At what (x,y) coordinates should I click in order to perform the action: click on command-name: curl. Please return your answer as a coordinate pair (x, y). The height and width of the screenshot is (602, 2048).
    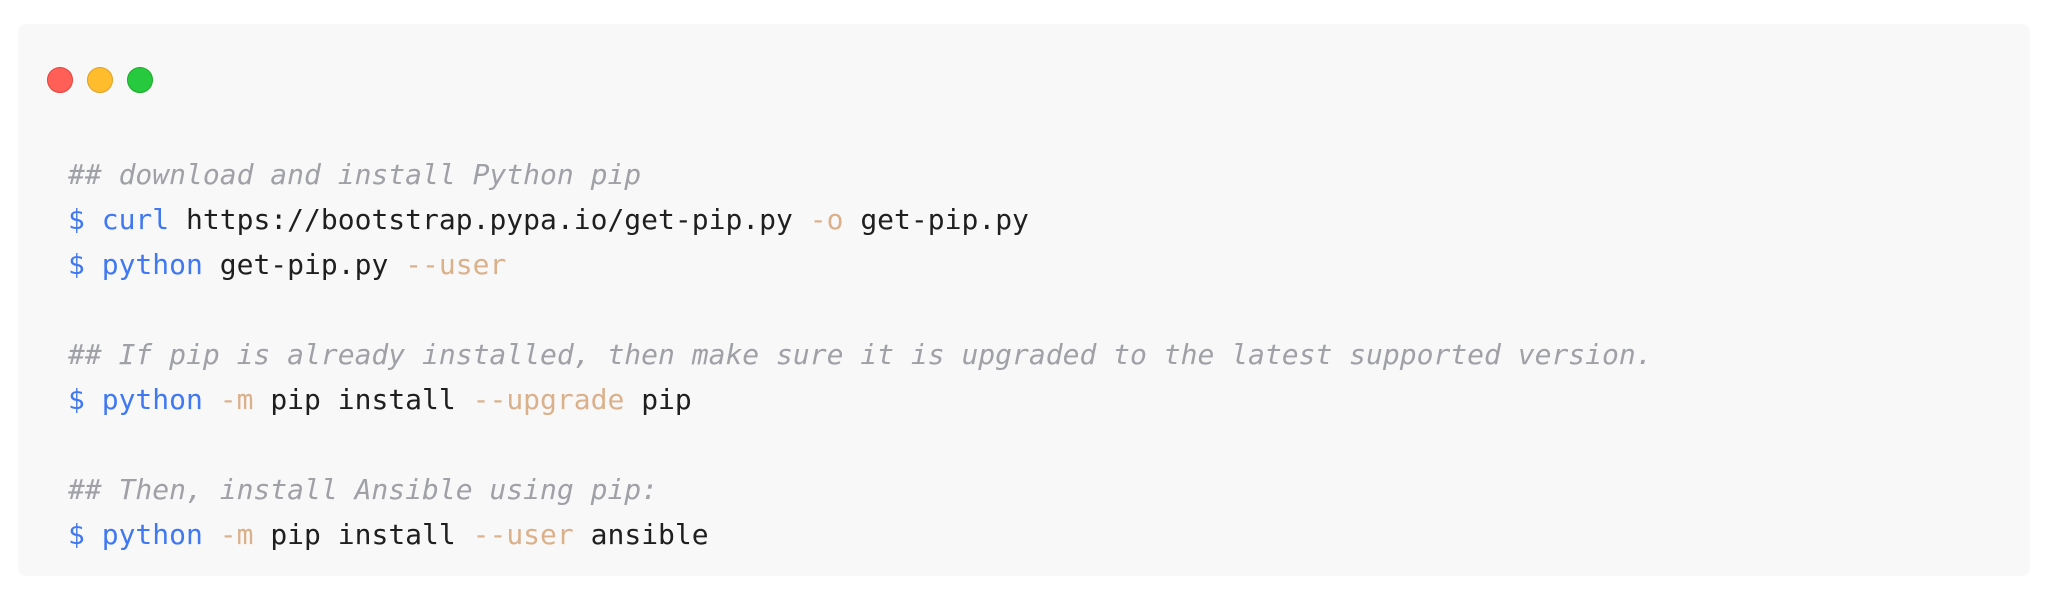
    Looking at the image, I should click on (135, 219).